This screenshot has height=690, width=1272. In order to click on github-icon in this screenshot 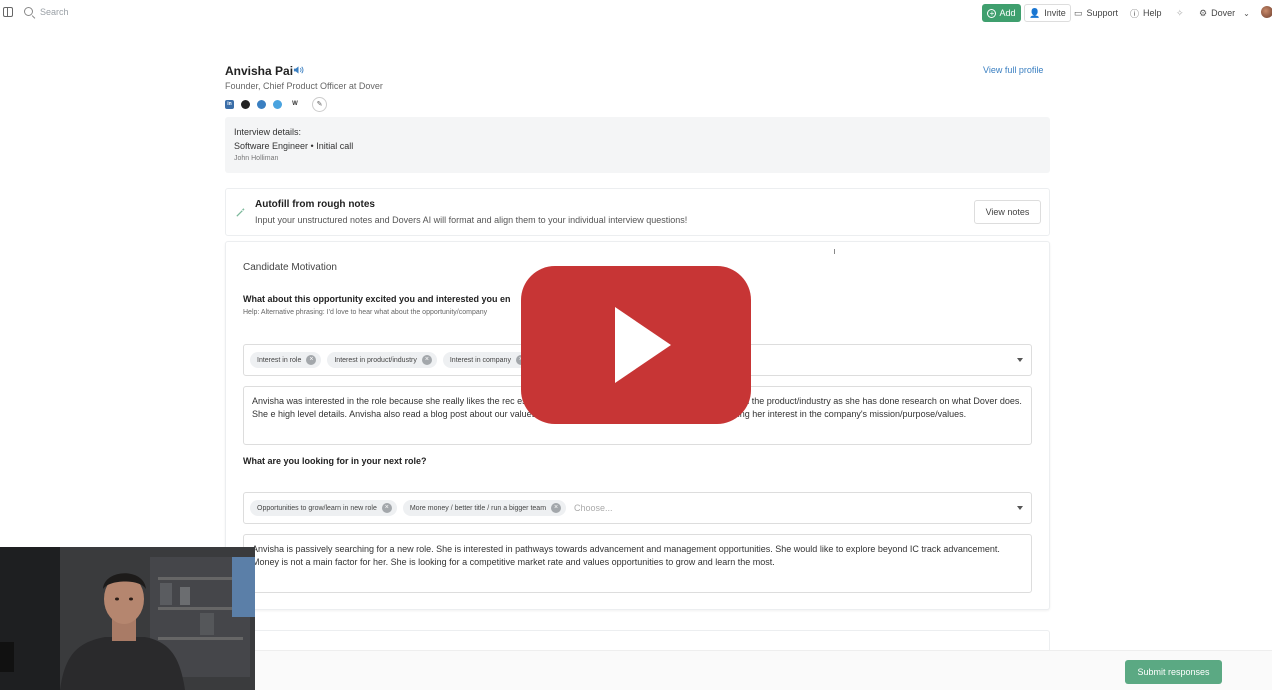, I will do `click(245, 104)`.